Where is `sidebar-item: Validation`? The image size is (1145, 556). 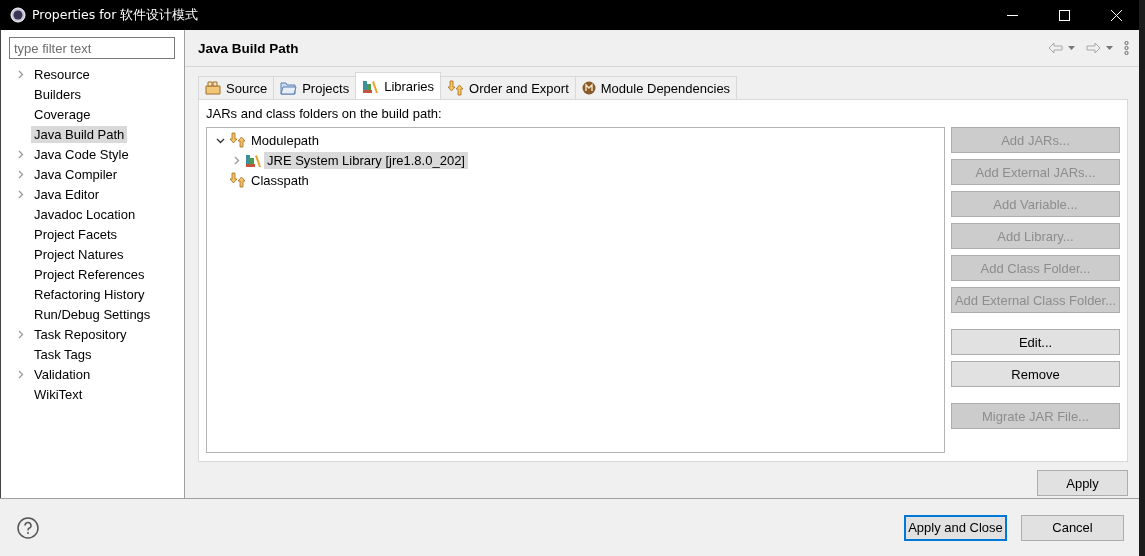 sidebar-item: Validation is located at coordinates (62, 374).